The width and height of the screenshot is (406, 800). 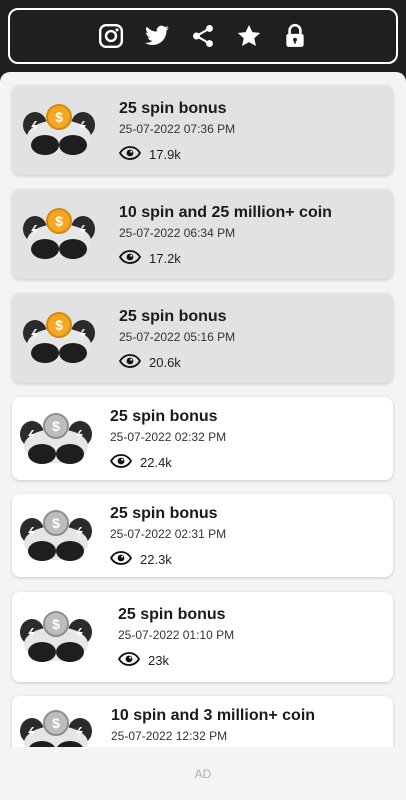 What do you see at coordinates (177, 233) in the screenshot?
I see `post-date: 25-07-2022 06:34 PM` at bounding box center [177, 233].